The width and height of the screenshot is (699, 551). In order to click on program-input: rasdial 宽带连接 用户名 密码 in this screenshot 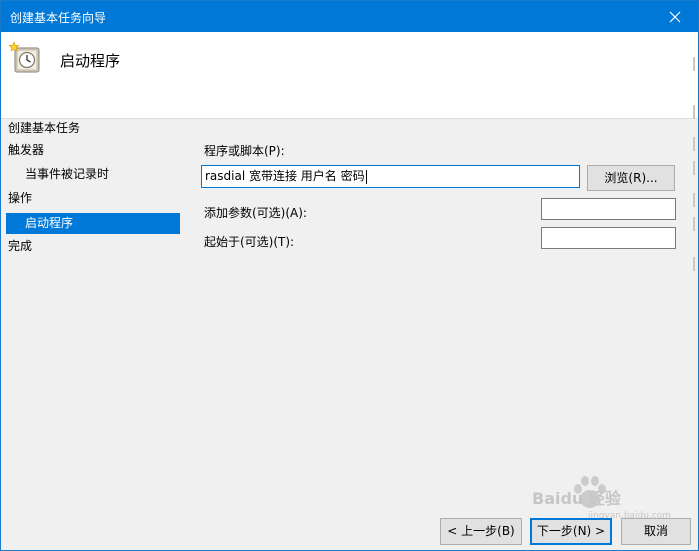, I will do `click(390, 176)`.